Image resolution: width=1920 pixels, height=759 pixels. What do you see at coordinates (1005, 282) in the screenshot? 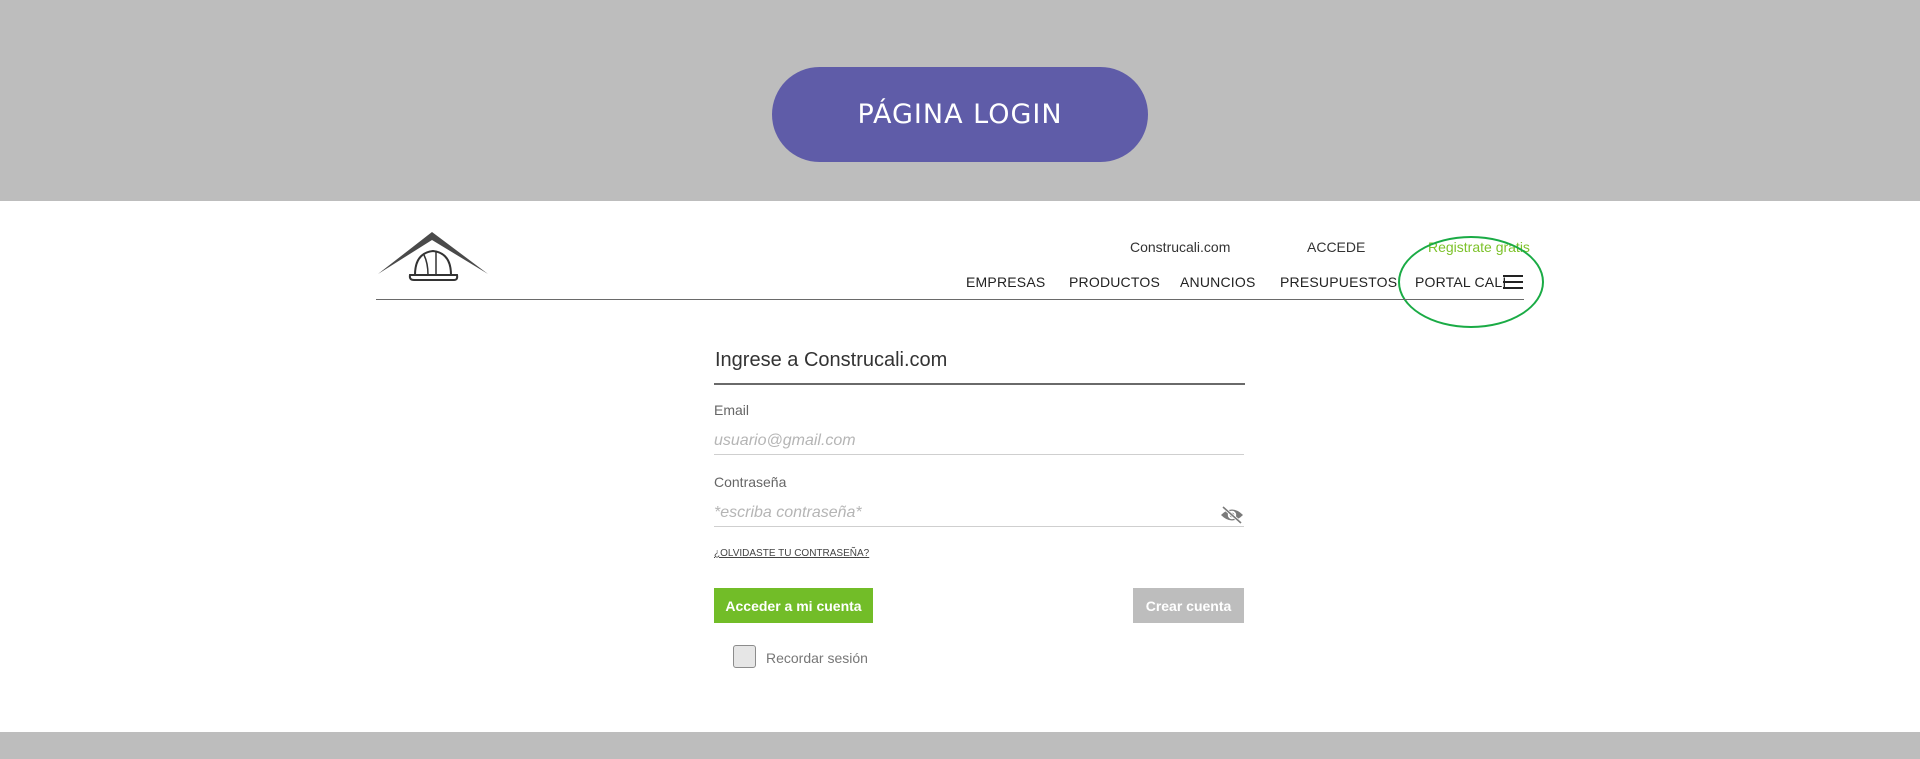
I see `nav-item-empresas: EMPRESAS` at bounding box center [1005, 282].